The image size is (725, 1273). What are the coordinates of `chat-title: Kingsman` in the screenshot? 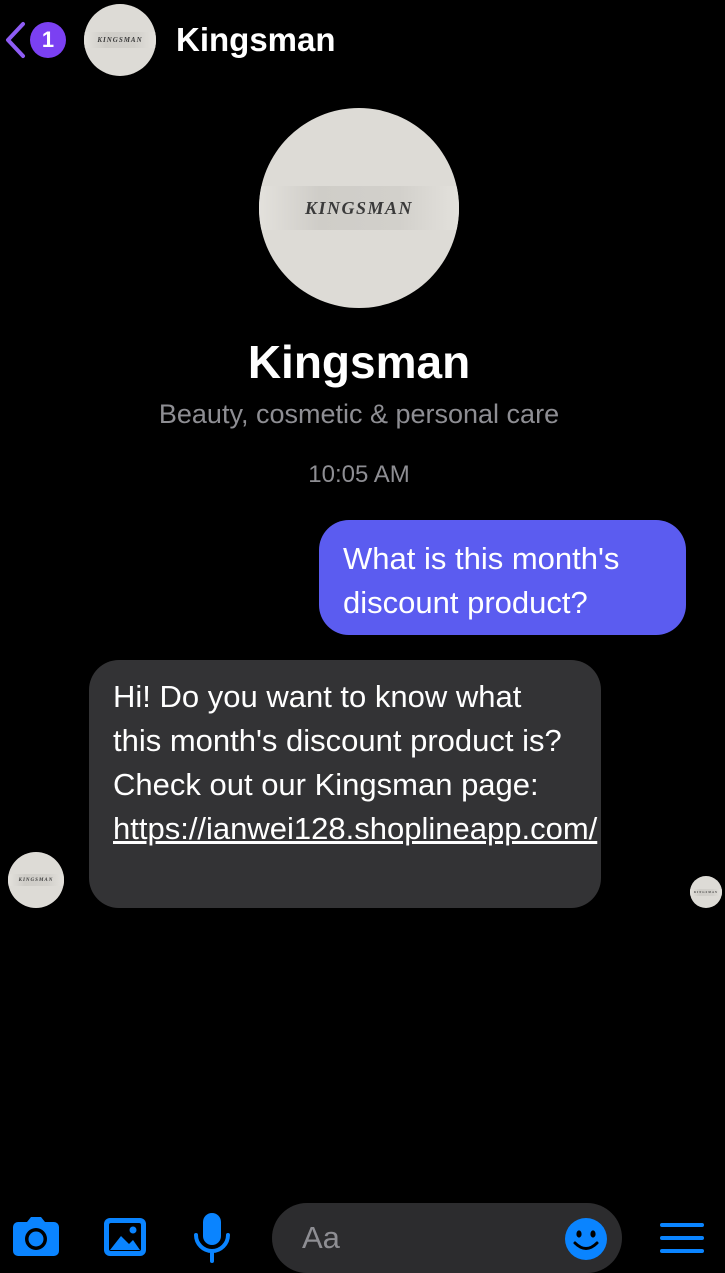 It's located at (256, 40).